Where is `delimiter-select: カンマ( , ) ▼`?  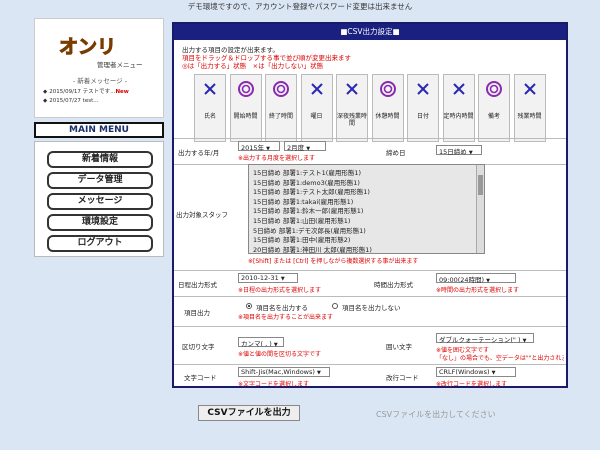
delimiter-select: カンマ( , ) ▼ is located at coordinates (261, 342).